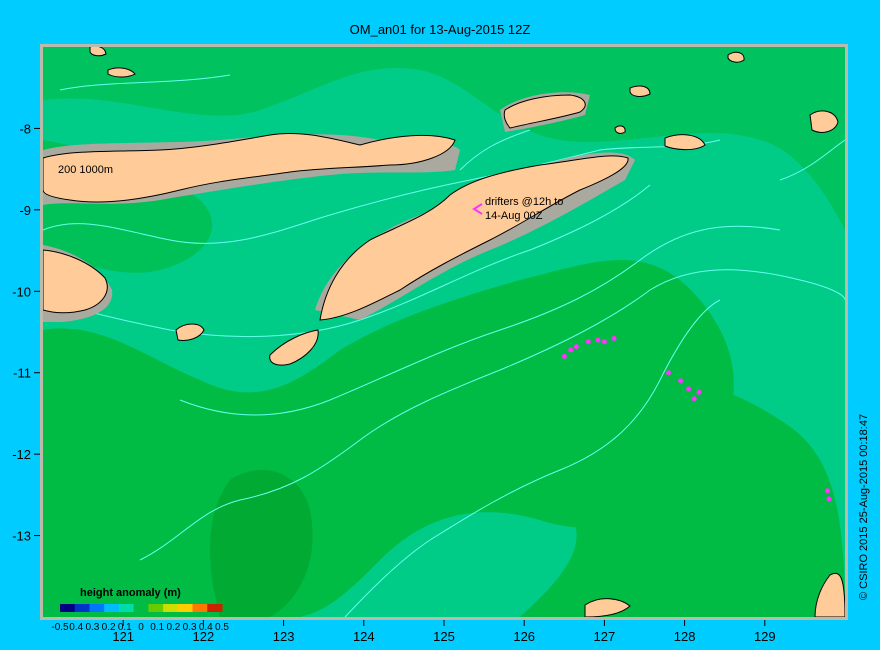 Image resolution: width=880 pixels, height=650 pixels. I want to click on colorbar-label: 0.2, so click(173, 627).